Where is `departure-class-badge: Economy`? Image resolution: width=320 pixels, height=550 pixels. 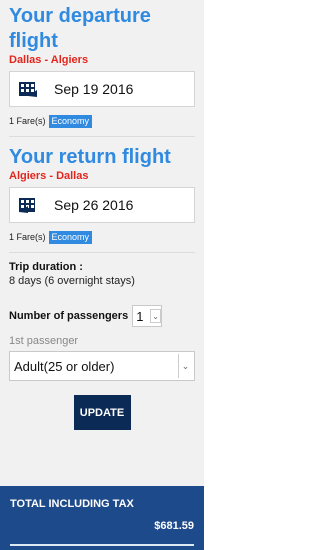 departure-class-badge: Economy is located at coordinates (70, 121).